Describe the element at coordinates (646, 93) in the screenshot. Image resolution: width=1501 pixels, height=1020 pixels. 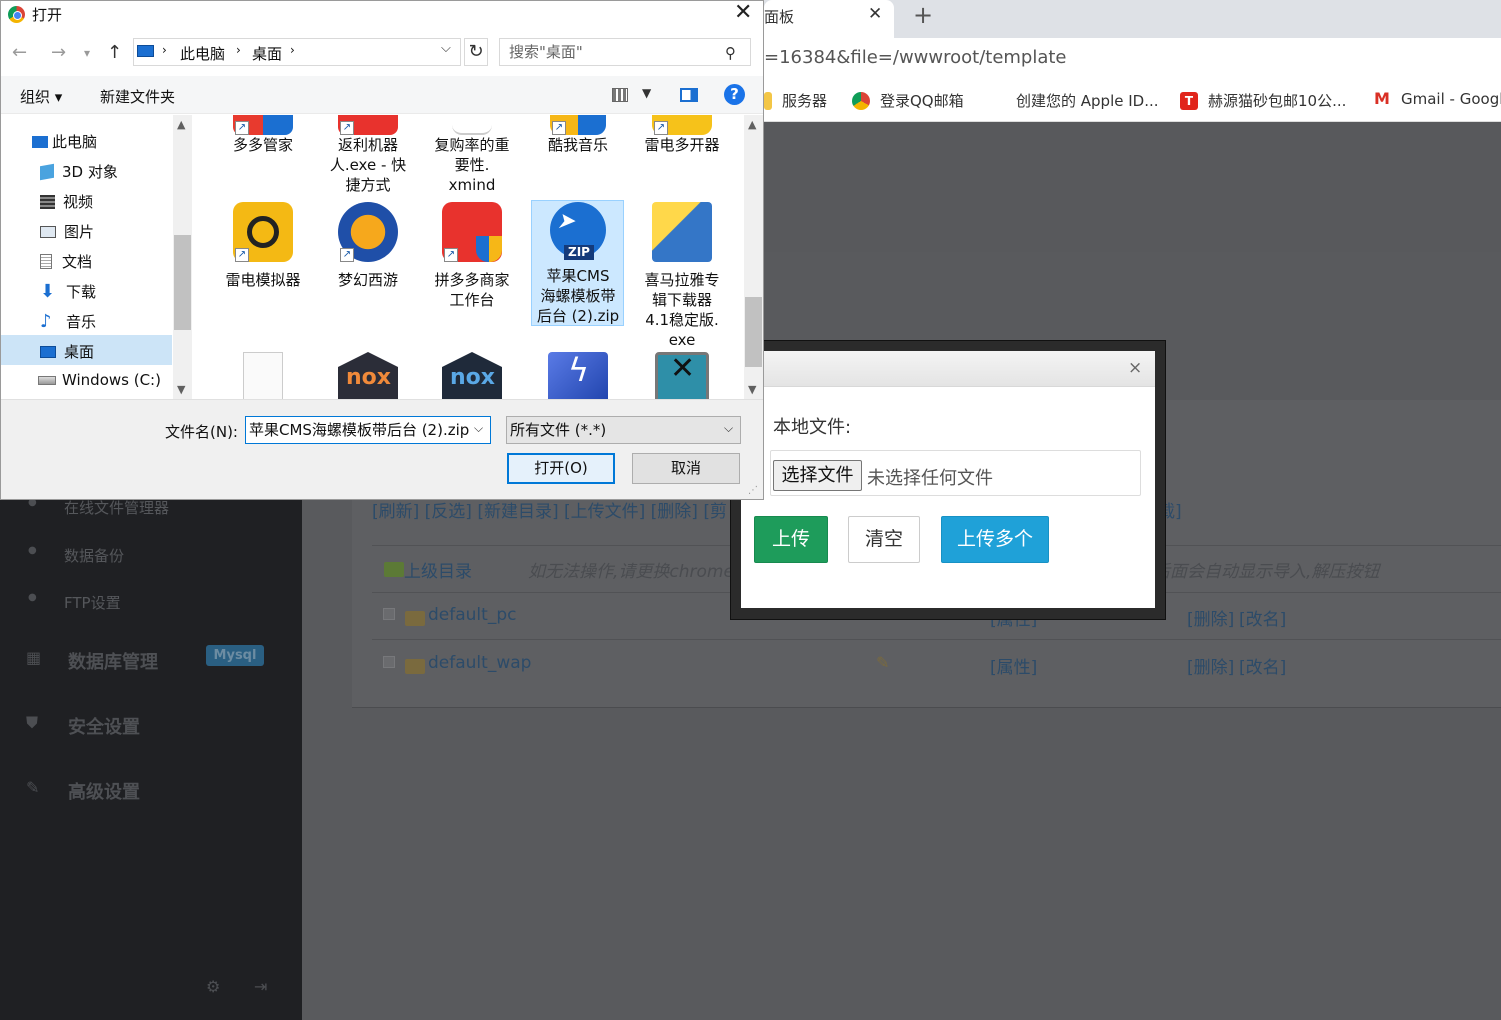
I see `view-dropdown-icon: ▼` at that location.